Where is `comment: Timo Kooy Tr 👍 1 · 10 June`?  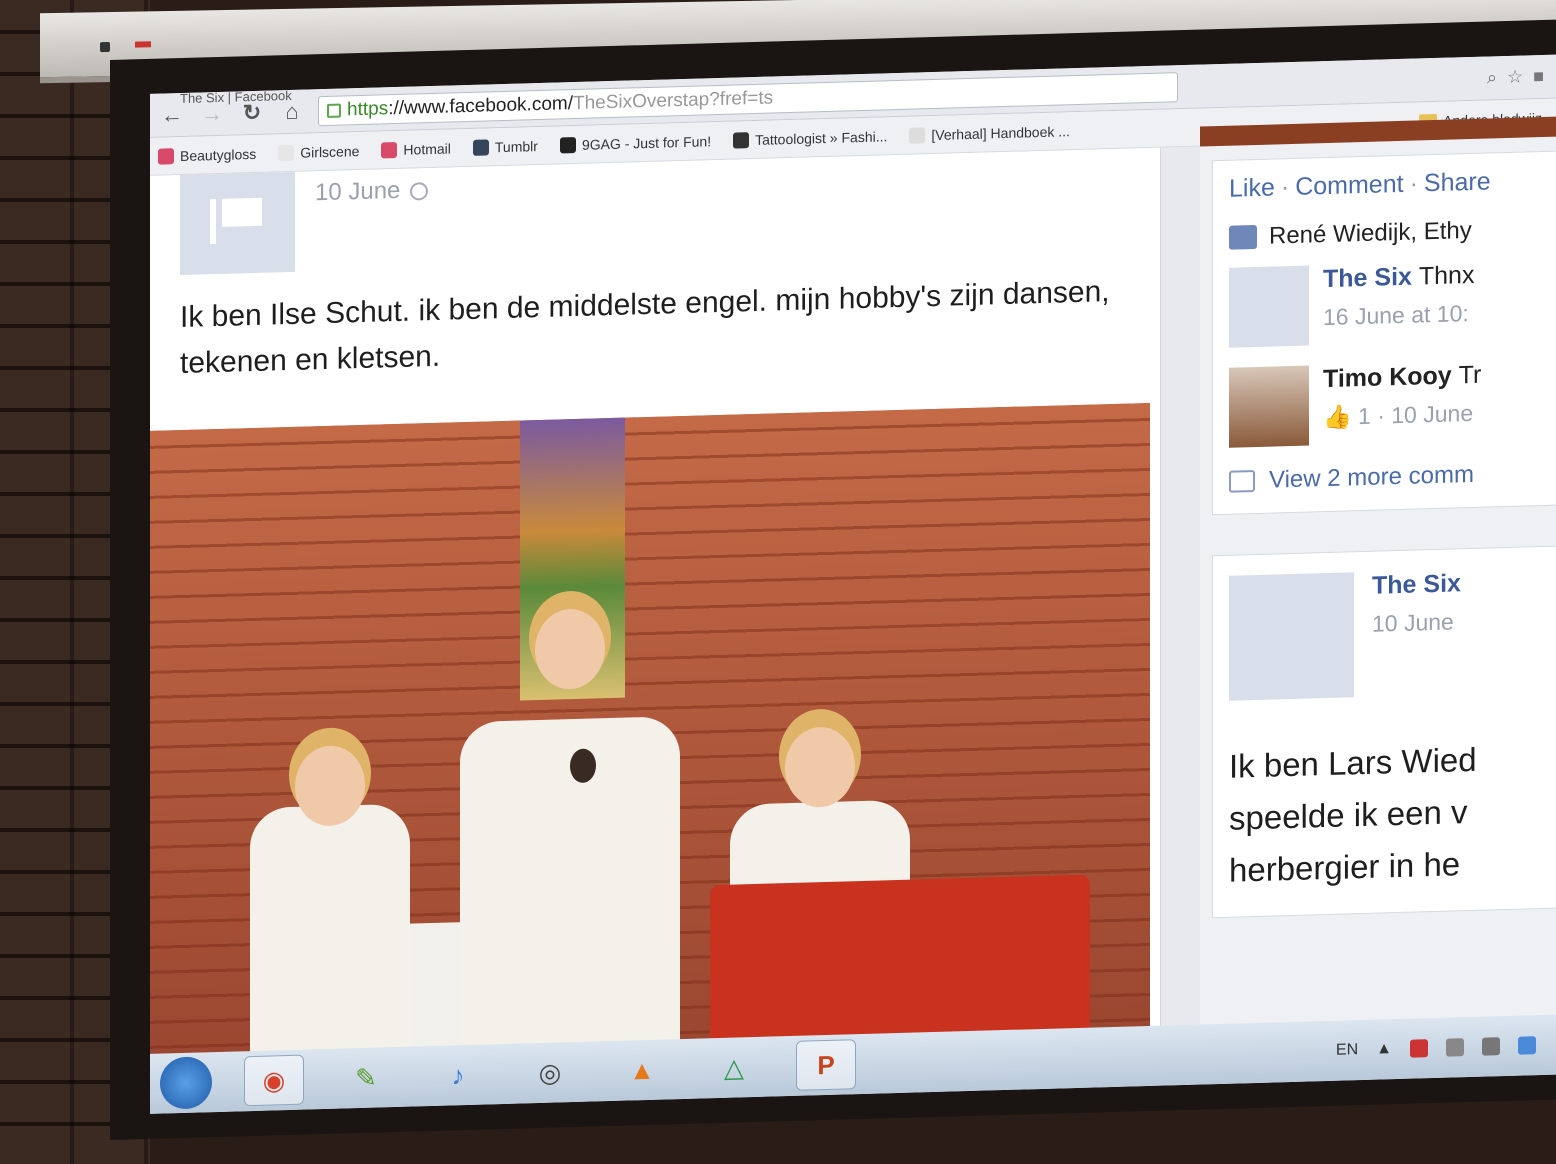
comment: Timo Kooy Tr 👍 1 · 10 June is located at coordinates (1384, 403).